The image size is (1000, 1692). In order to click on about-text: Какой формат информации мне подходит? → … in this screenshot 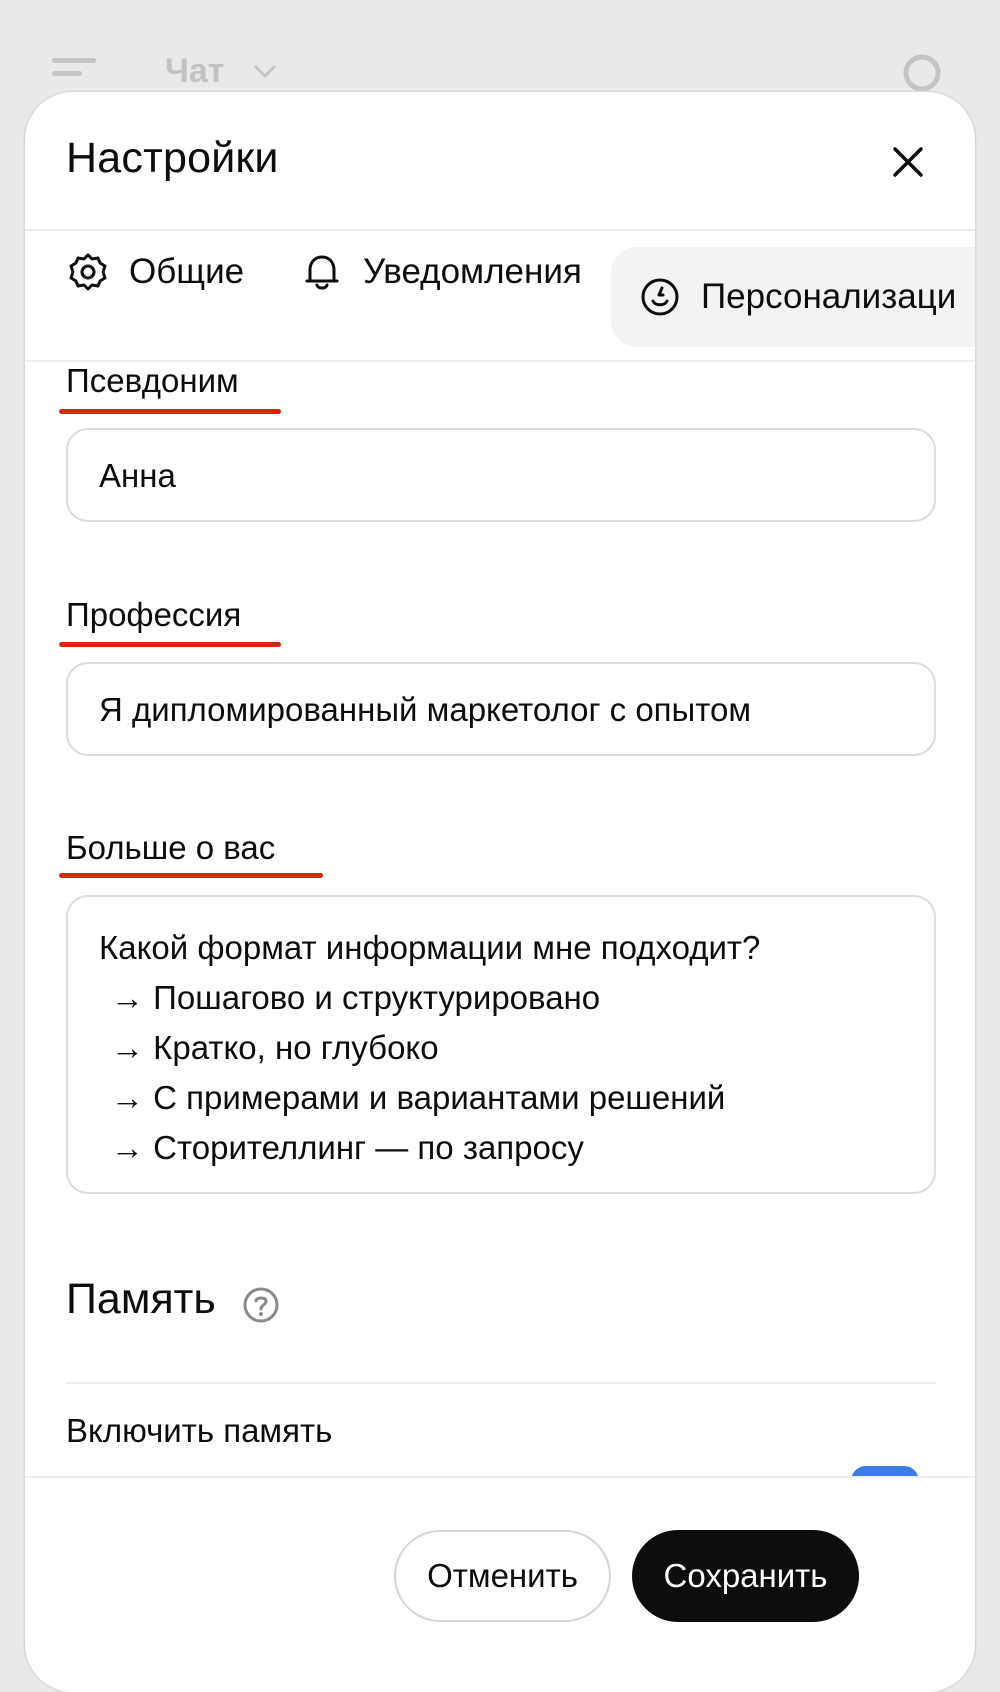, I will do `click(429, 1048)`.